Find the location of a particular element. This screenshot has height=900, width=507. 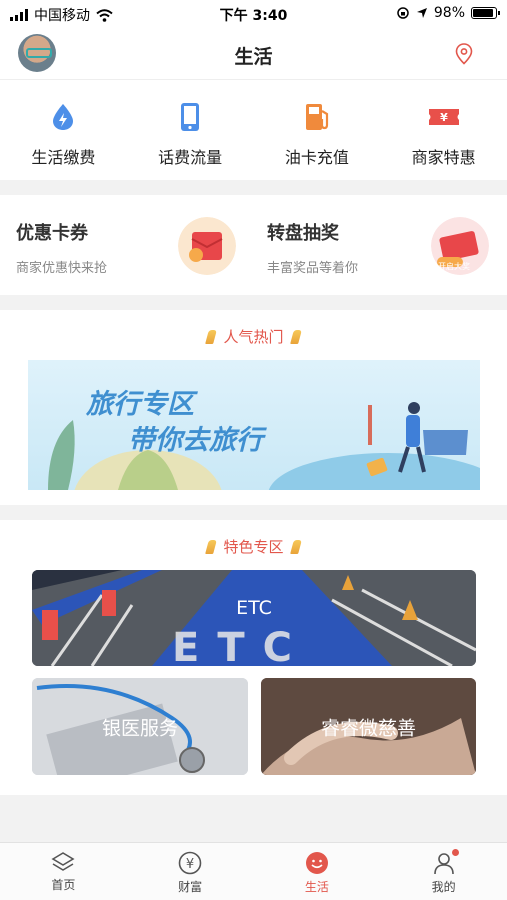

home-icon is located at coordinates (63, 861).